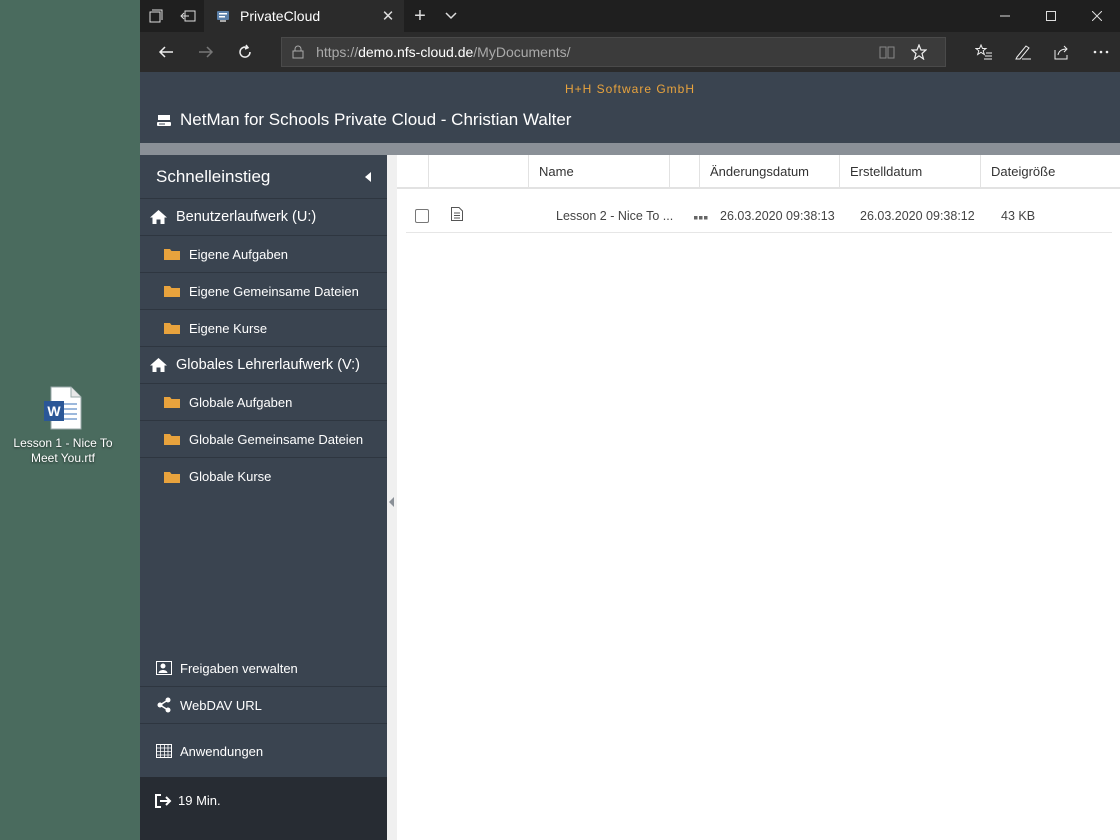  I want to click on arrow-left-icon, so click(165, 52).